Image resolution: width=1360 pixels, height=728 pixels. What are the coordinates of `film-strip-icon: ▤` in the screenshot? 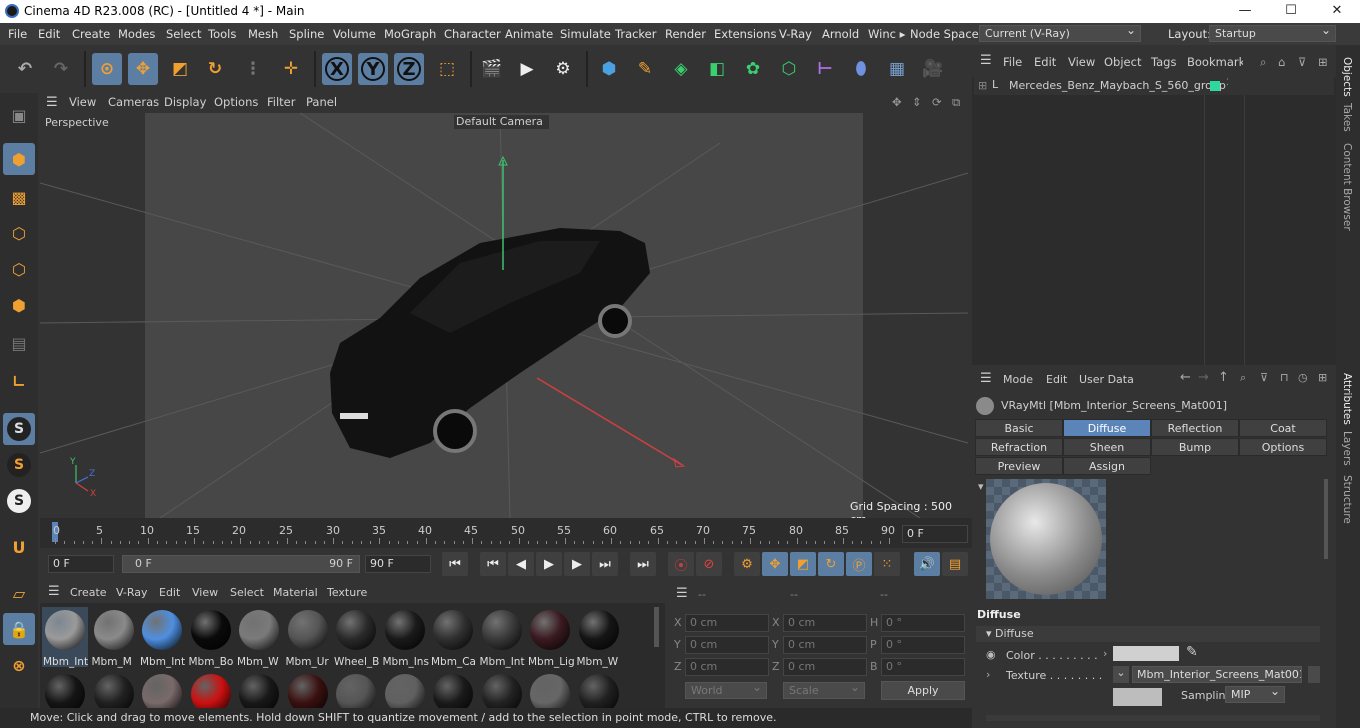 It's located at (955, 564).